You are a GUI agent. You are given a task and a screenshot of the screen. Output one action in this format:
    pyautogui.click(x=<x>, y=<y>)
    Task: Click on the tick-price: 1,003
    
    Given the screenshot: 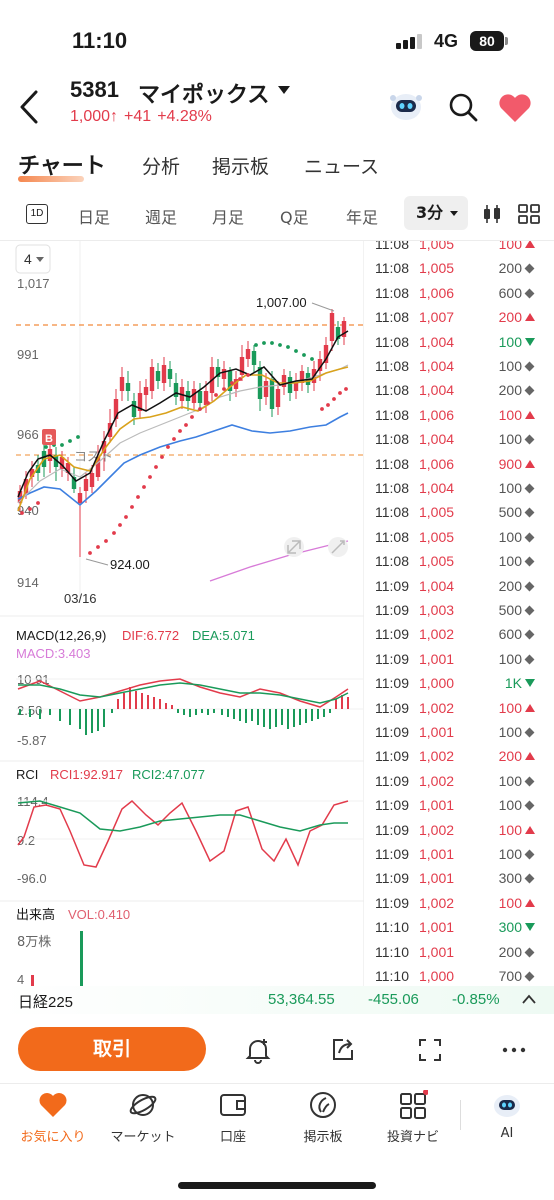 What is the action you would take?
    pyautogui.click(x=437, y=610)
    